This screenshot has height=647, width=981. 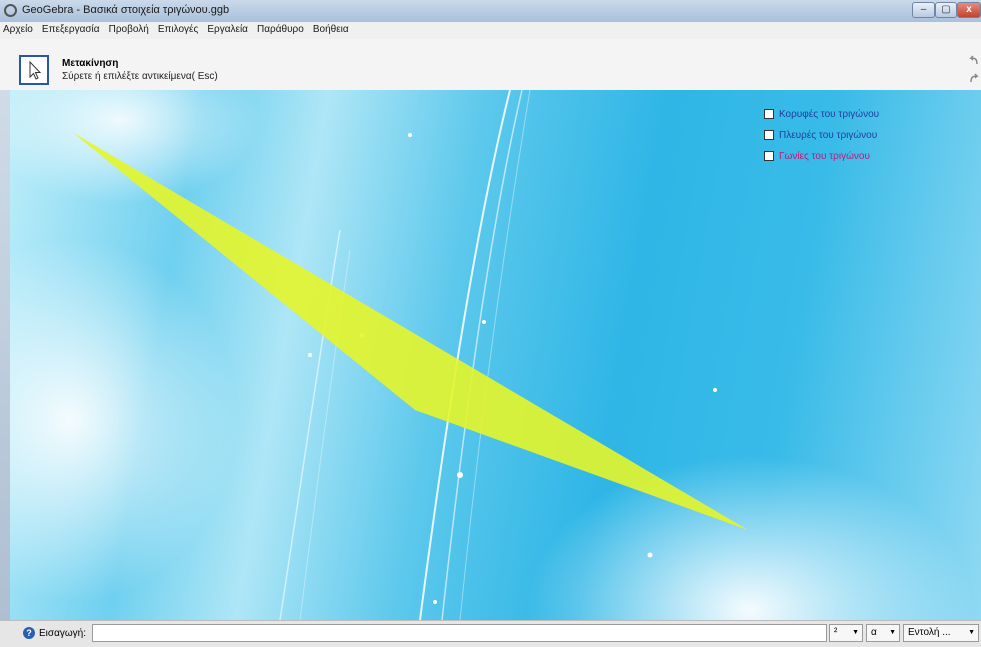 I want to click on move-tool-button, so click(x=34, y=70).